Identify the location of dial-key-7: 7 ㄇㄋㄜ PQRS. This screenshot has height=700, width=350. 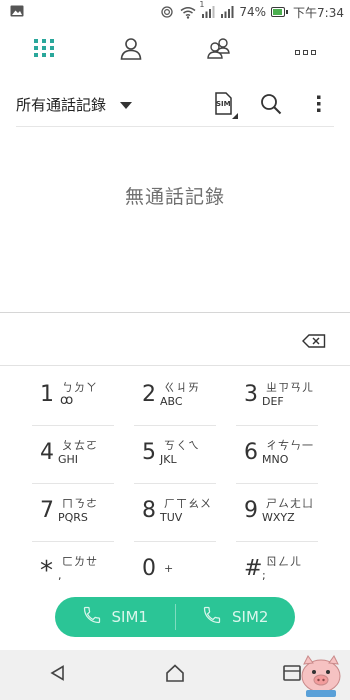
(73, 513).